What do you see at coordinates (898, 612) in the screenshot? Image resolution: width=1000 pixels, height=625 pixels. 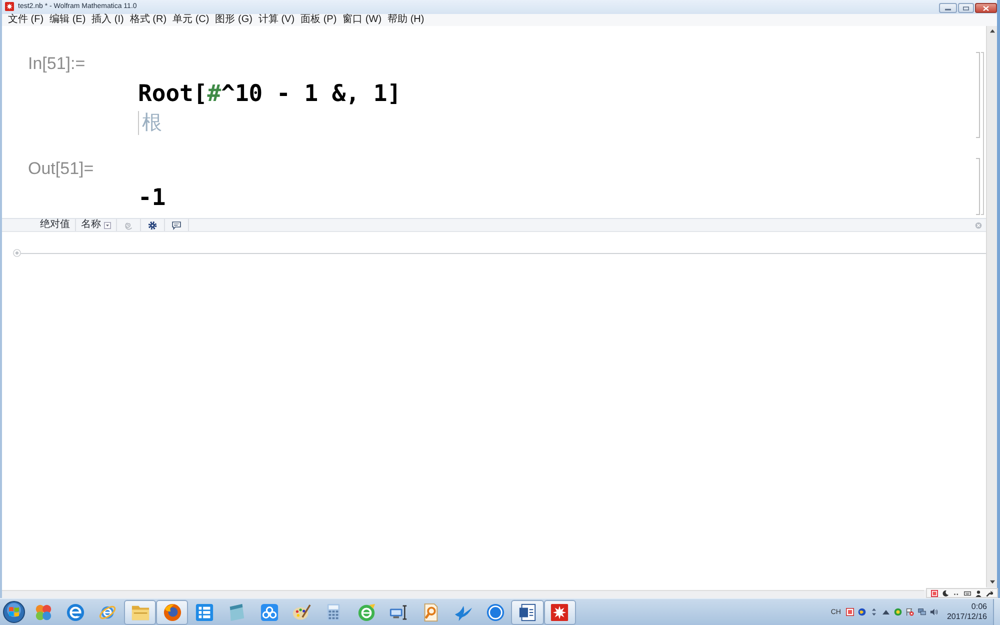 I see `ball-icon` at bounding box center [898, 612].